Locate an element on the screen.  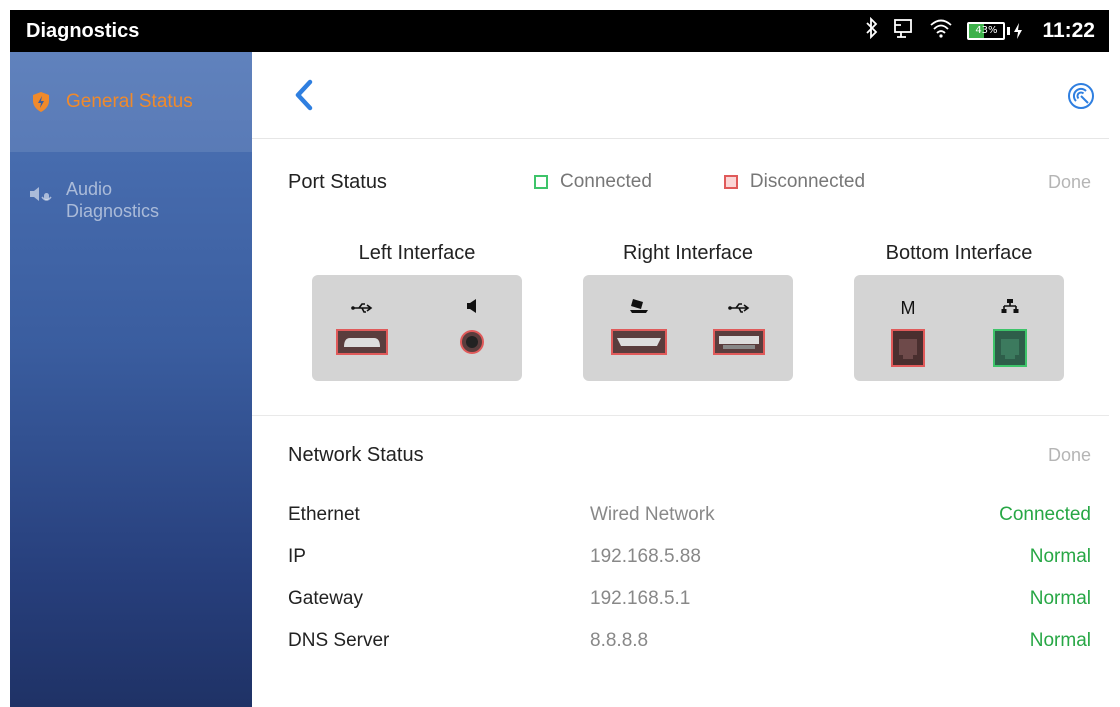
port-group-left: Left Interface is located at coordinates (417, 311).